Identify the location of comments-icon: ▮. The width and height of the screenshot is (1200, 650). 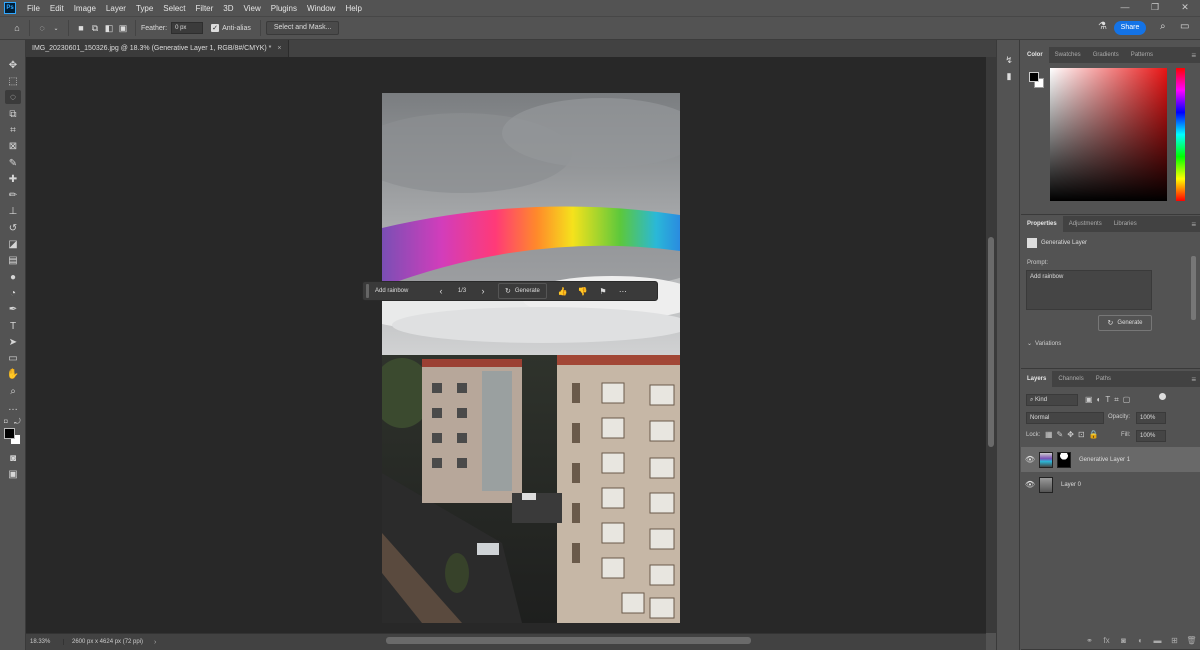
(1009, 77).